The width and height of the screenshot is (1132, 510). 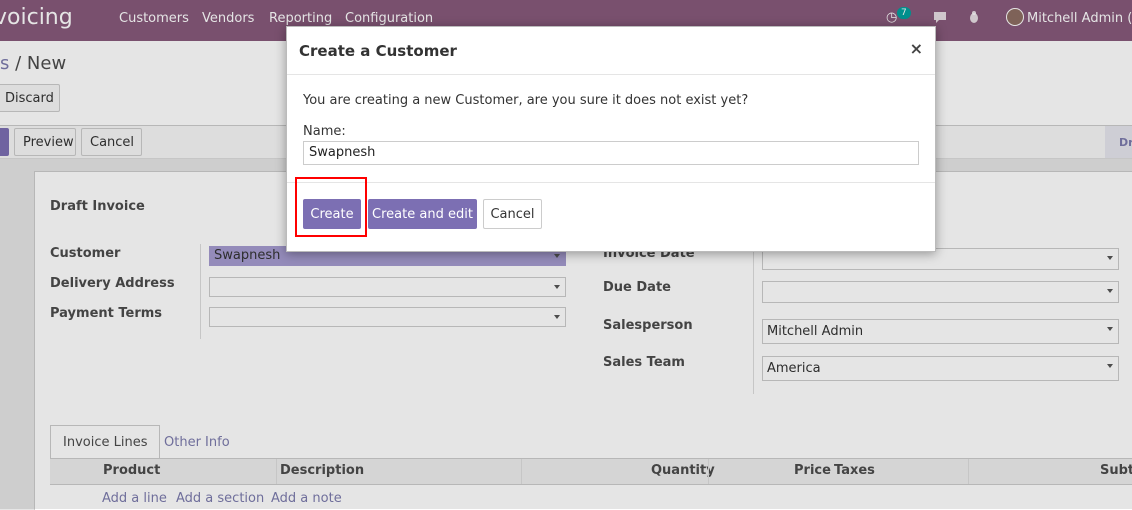 I want to click on close-icon: ×, so click(x=916, y=48).